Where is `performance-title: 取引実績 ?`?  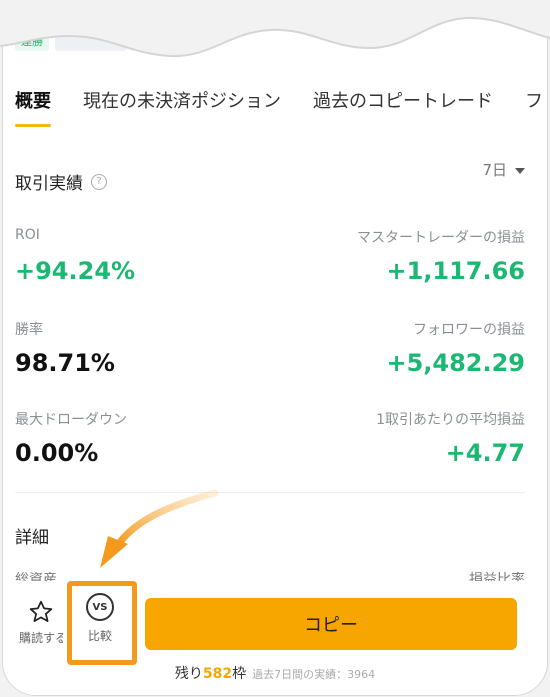 performance-title: 取引実績 ? is located at coordinates (61, 181).